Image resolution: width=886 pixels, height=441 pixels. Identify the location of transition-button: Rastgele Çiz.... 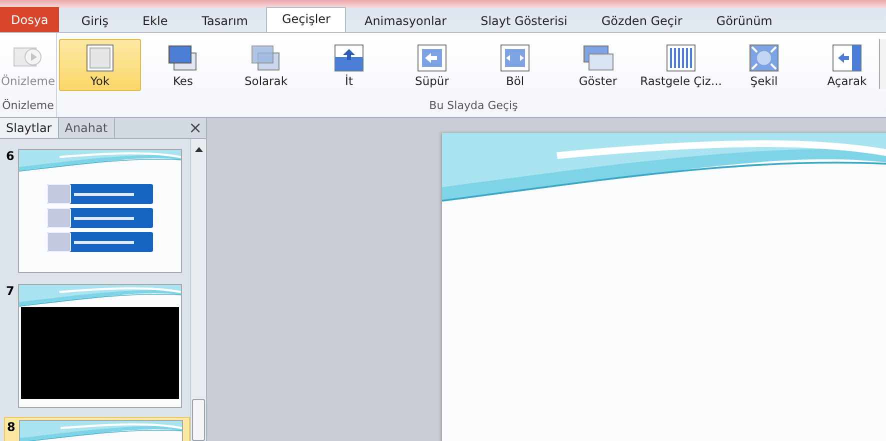
(681, 65).